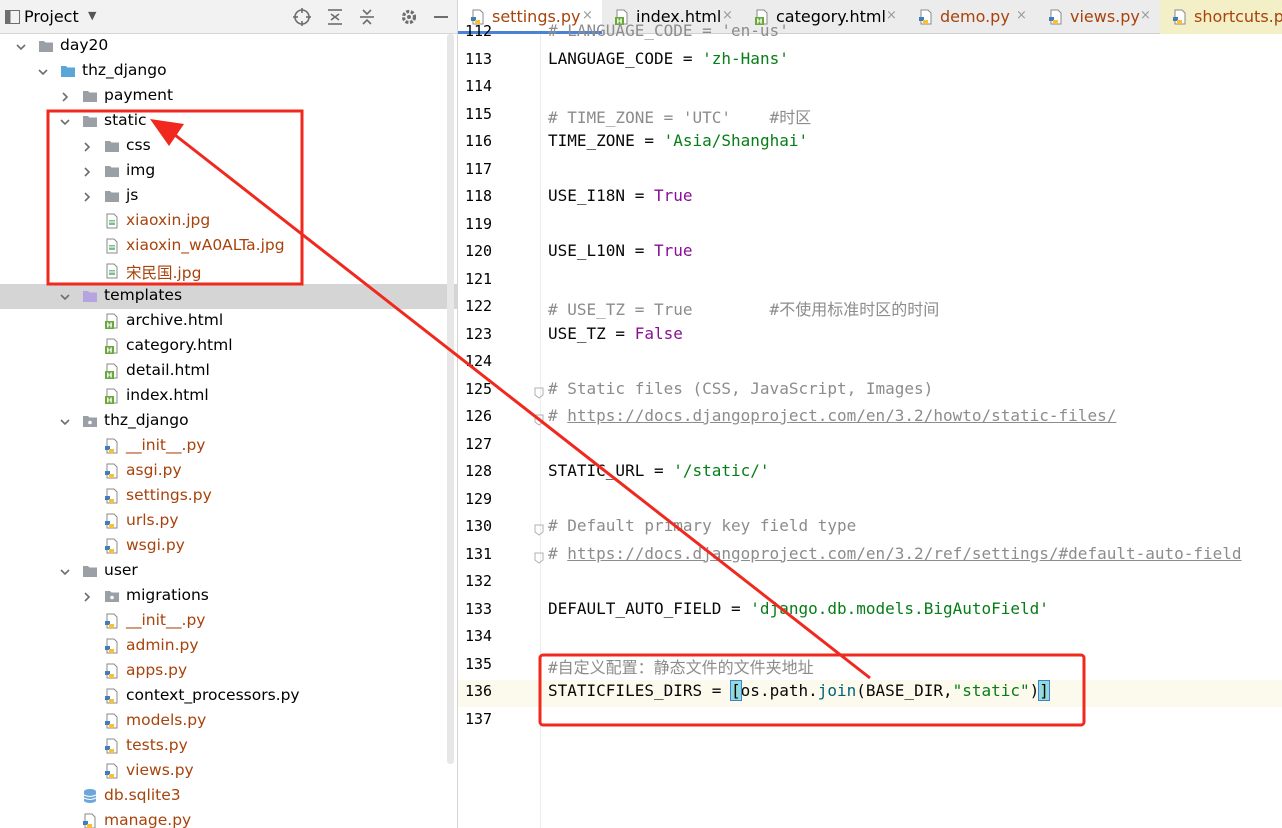 The height and width of the screenshot is (828, 1282). Describe the element at coordinates (228, 171) in the screenshot. I see `tree-item: img` at that location.